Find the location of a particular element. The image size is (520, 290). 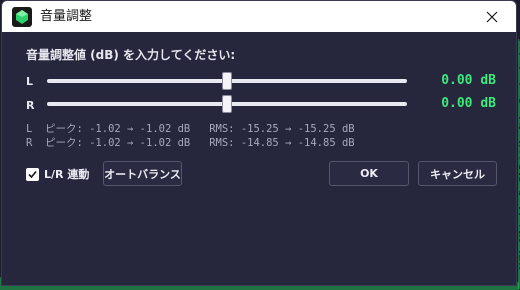

window-title: 音量調整 is located at coordinates (66, 16).